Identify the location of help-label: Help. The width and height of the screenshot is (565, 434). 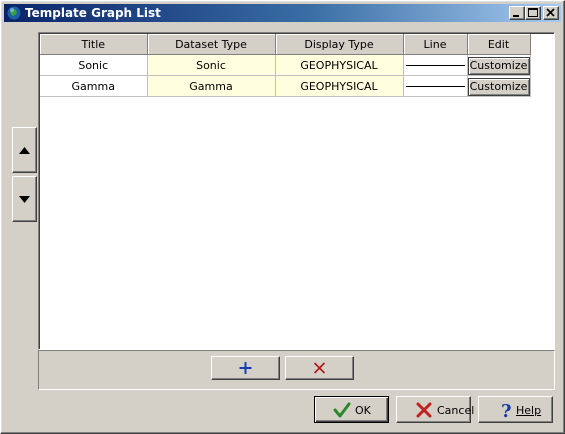
(529, 410).